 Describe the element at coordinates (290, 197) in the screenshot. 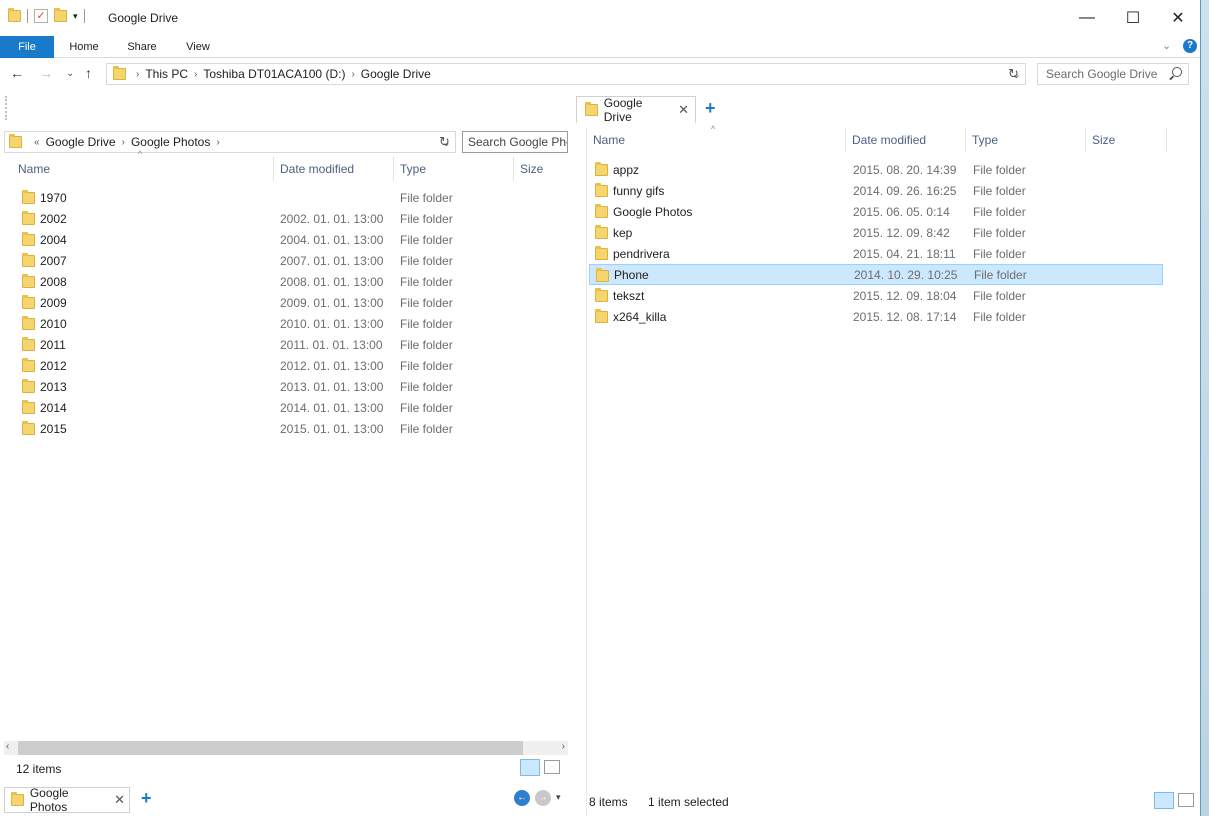

I see `list-item: 1970 File folder` at that location.